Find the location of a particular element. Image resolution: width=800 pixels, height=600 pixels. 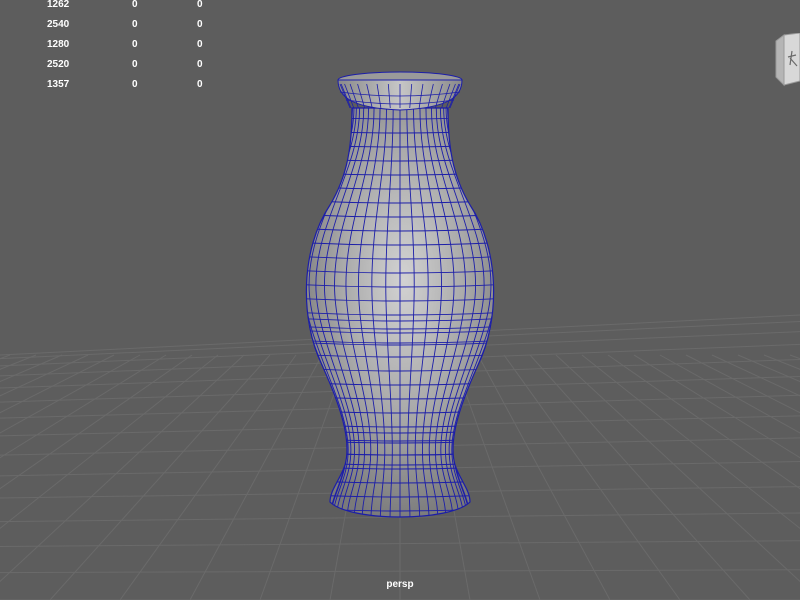

view-cube-icon is located at coordinates (785, 60).